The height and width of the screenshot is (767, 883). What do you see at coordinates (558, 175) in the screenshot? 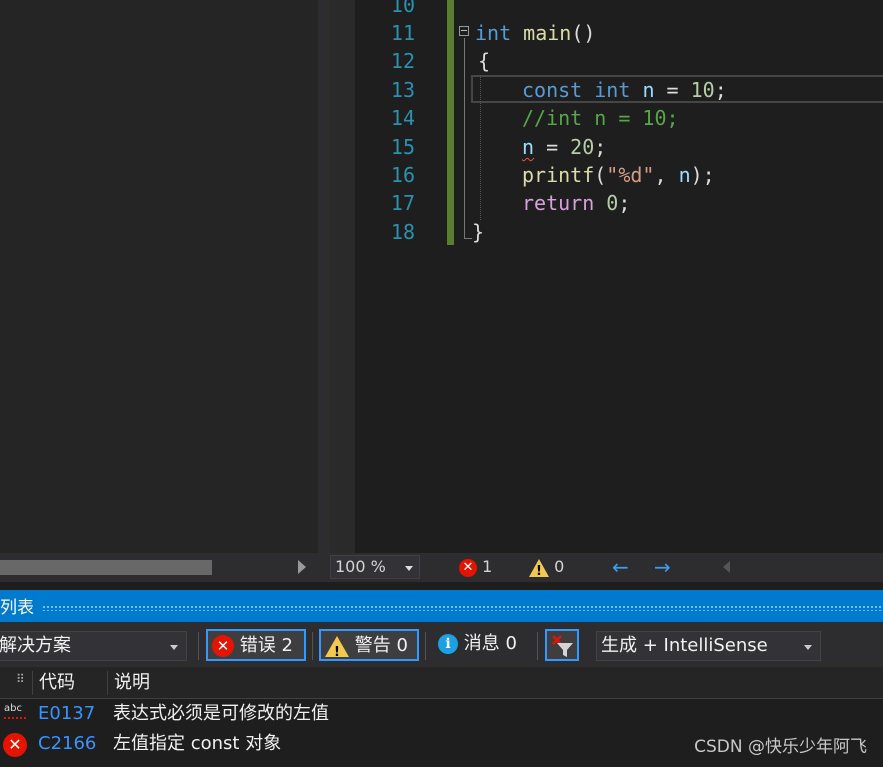
I see `function-name: printf` at bounding box center [558, 175].